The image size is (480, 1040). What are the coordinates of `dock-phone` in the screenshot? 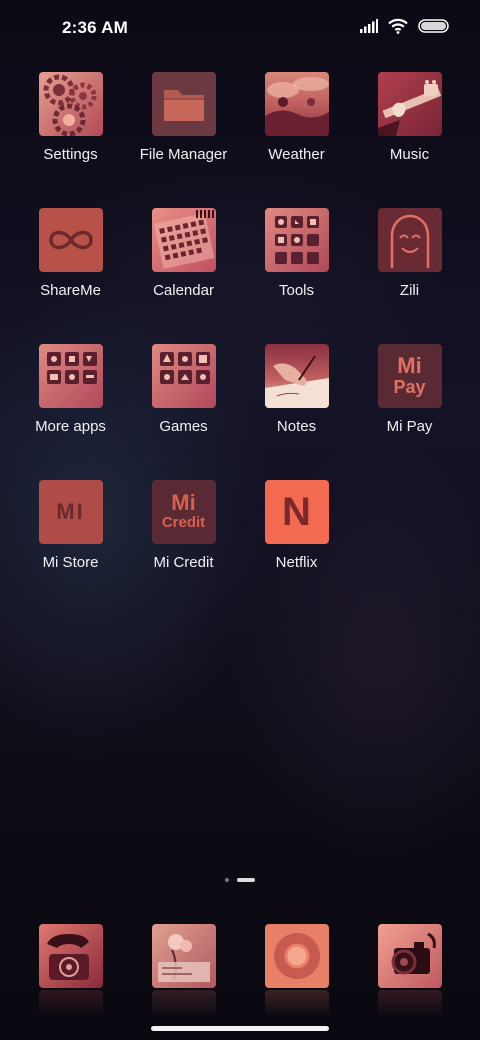 It's located at (70, 971).